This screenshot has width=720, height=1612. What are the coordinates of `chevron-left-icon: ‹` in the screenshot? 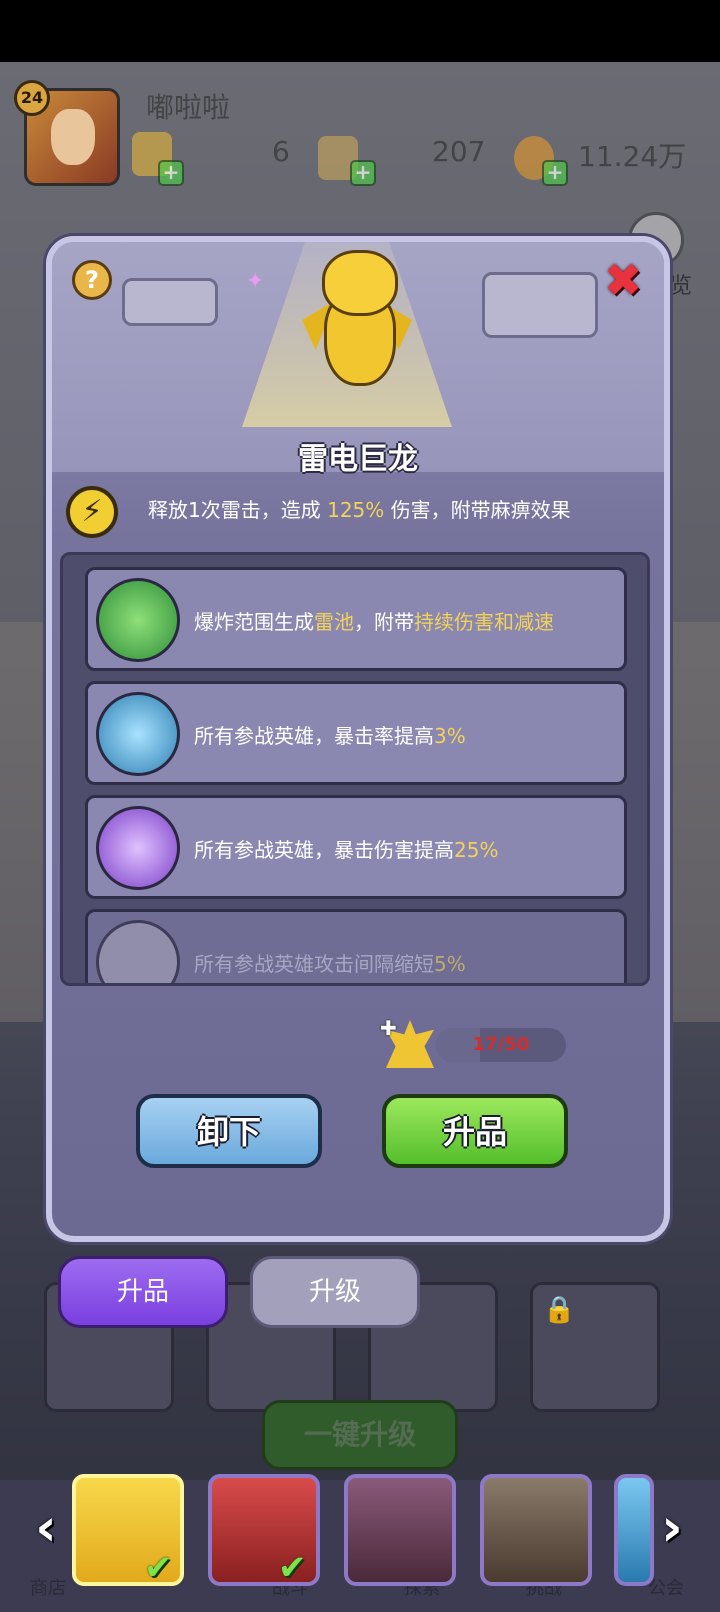 It's located at (46, 1530).